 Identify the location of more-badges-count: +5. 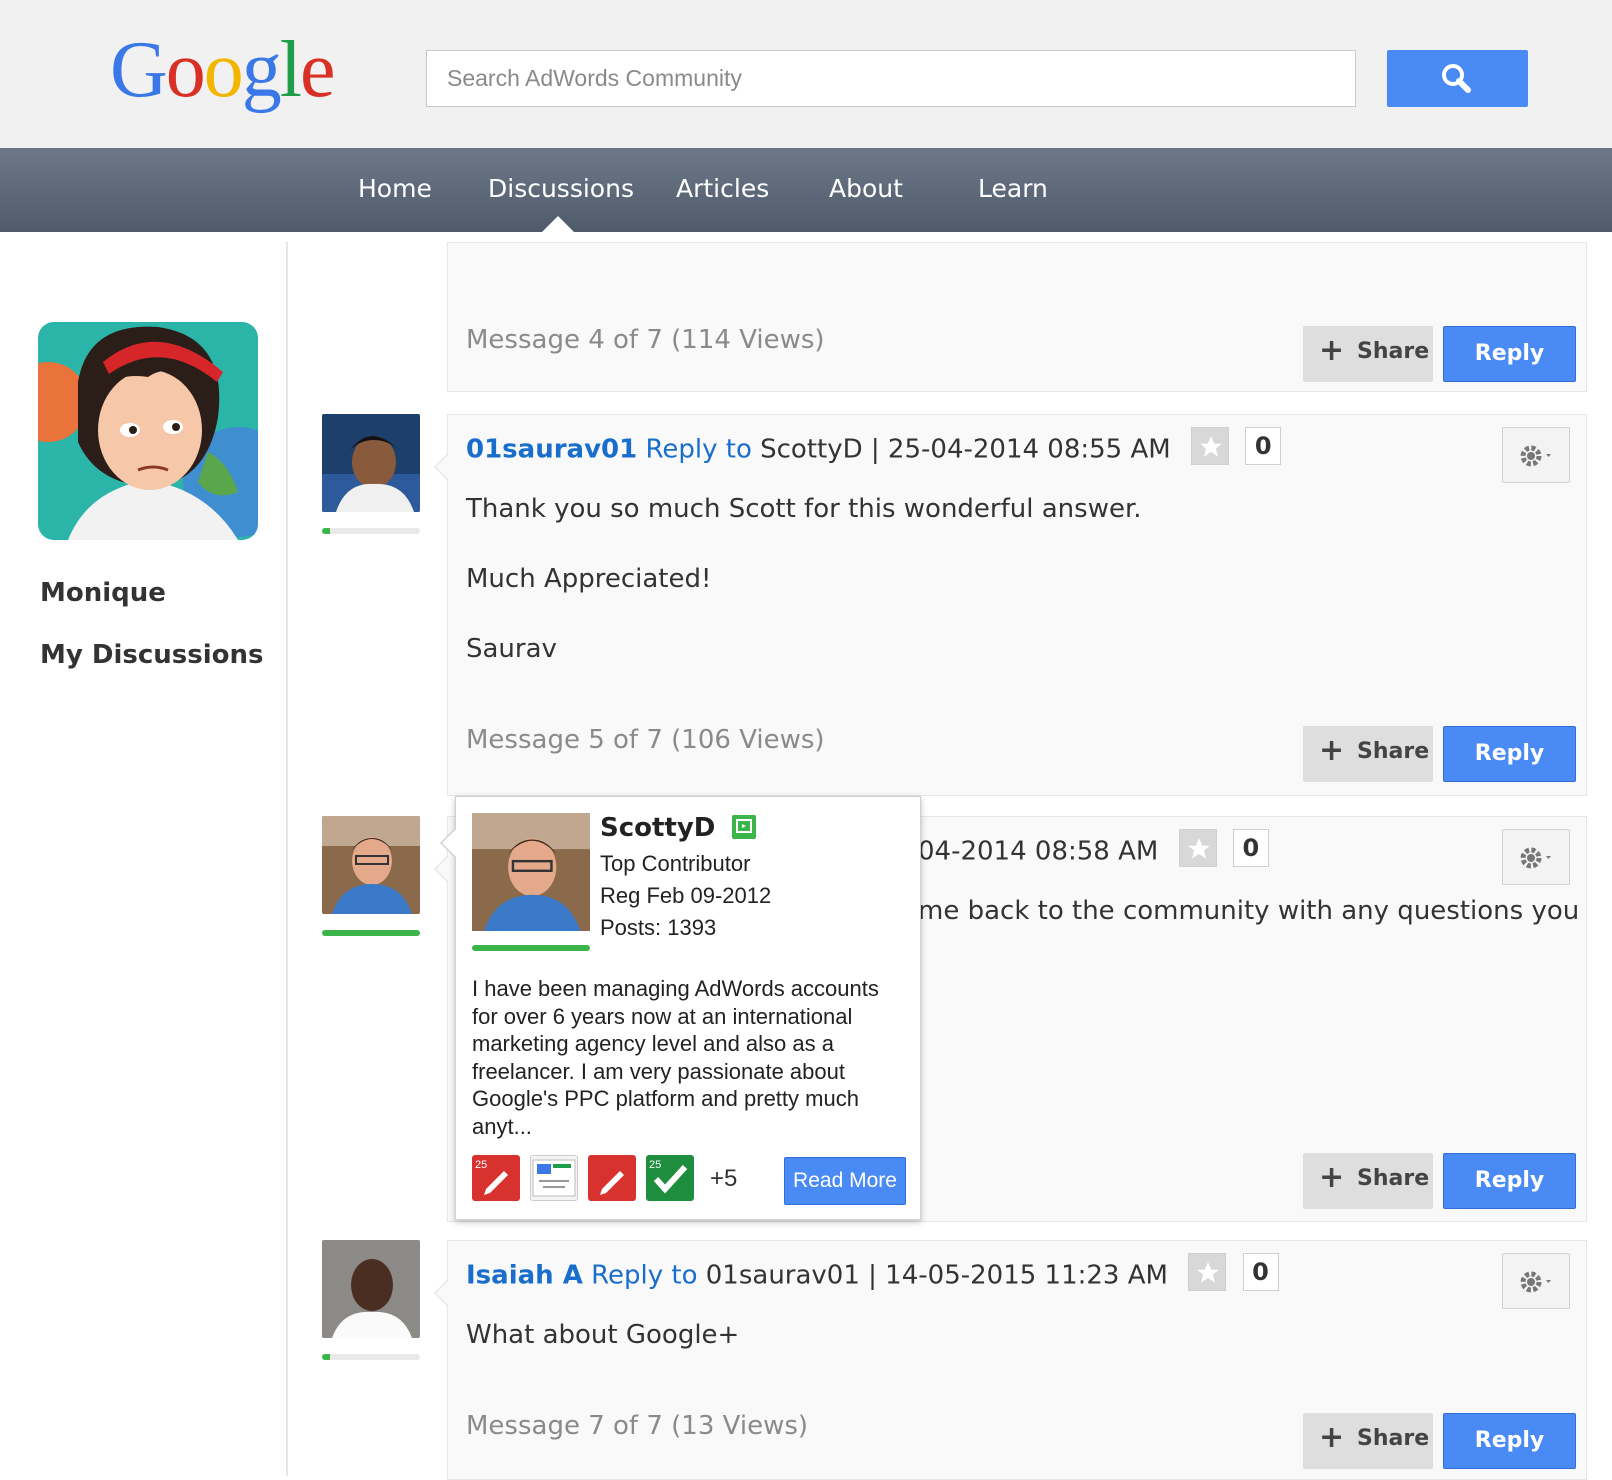
(723, 1179).